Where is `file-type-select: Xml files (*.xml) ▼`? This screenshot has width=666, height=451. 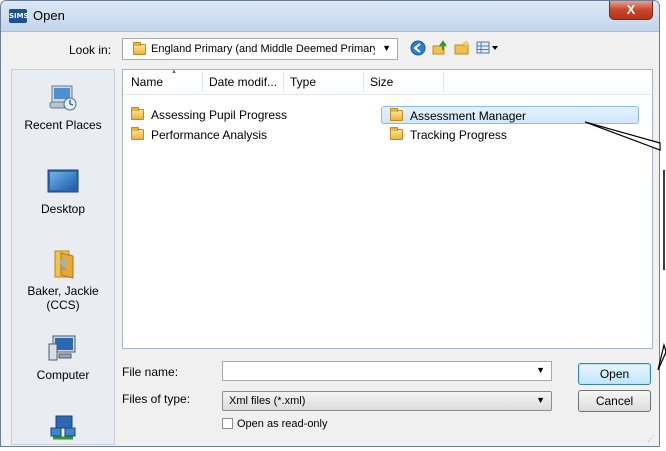
file-type-select: Xml files (*.xml) ▼ is located at coordinates (387, 401).